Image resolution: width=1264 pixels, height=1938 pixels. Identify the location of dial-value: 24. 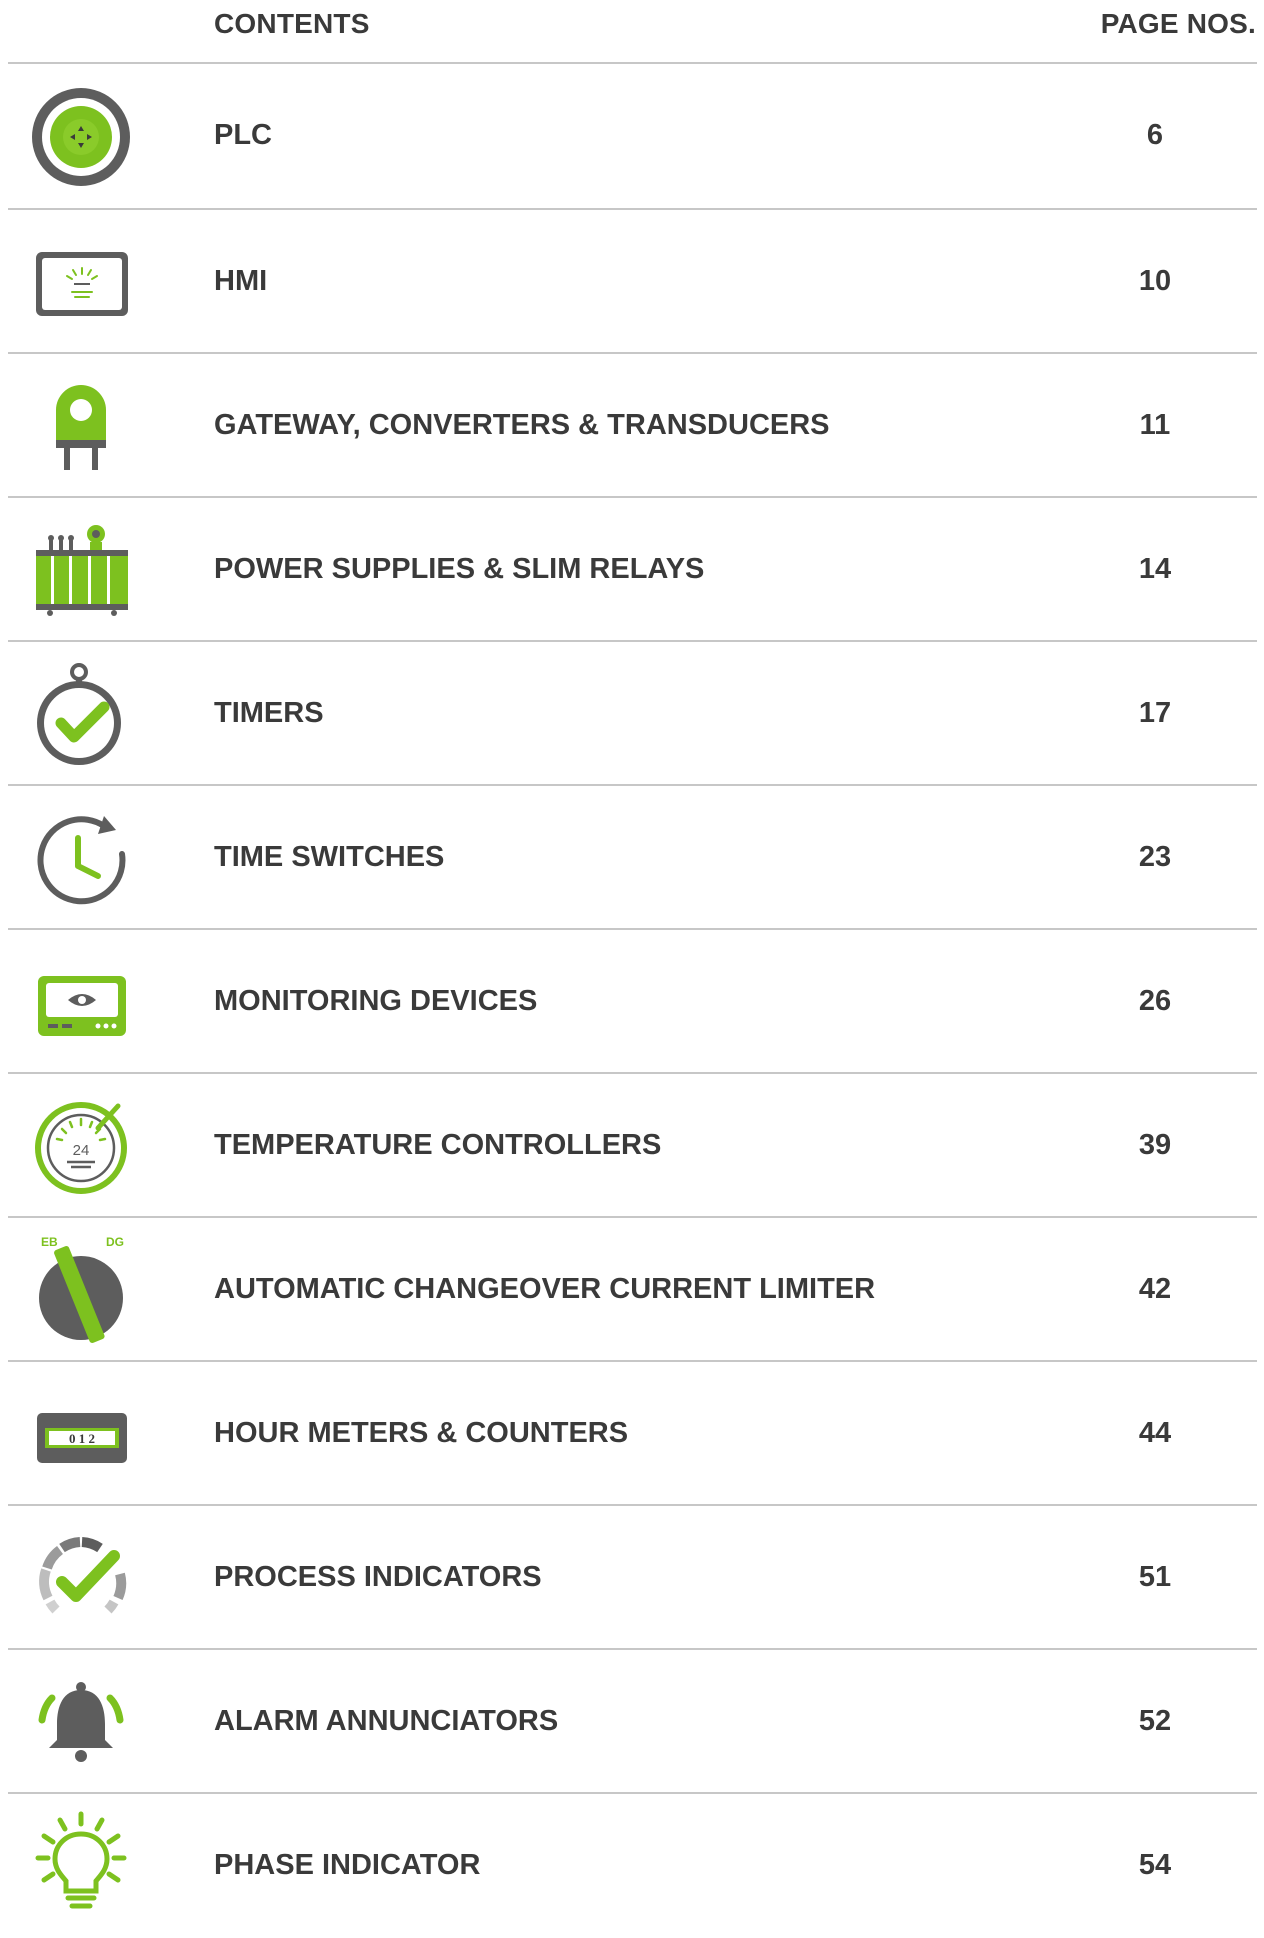
(81, 1150).